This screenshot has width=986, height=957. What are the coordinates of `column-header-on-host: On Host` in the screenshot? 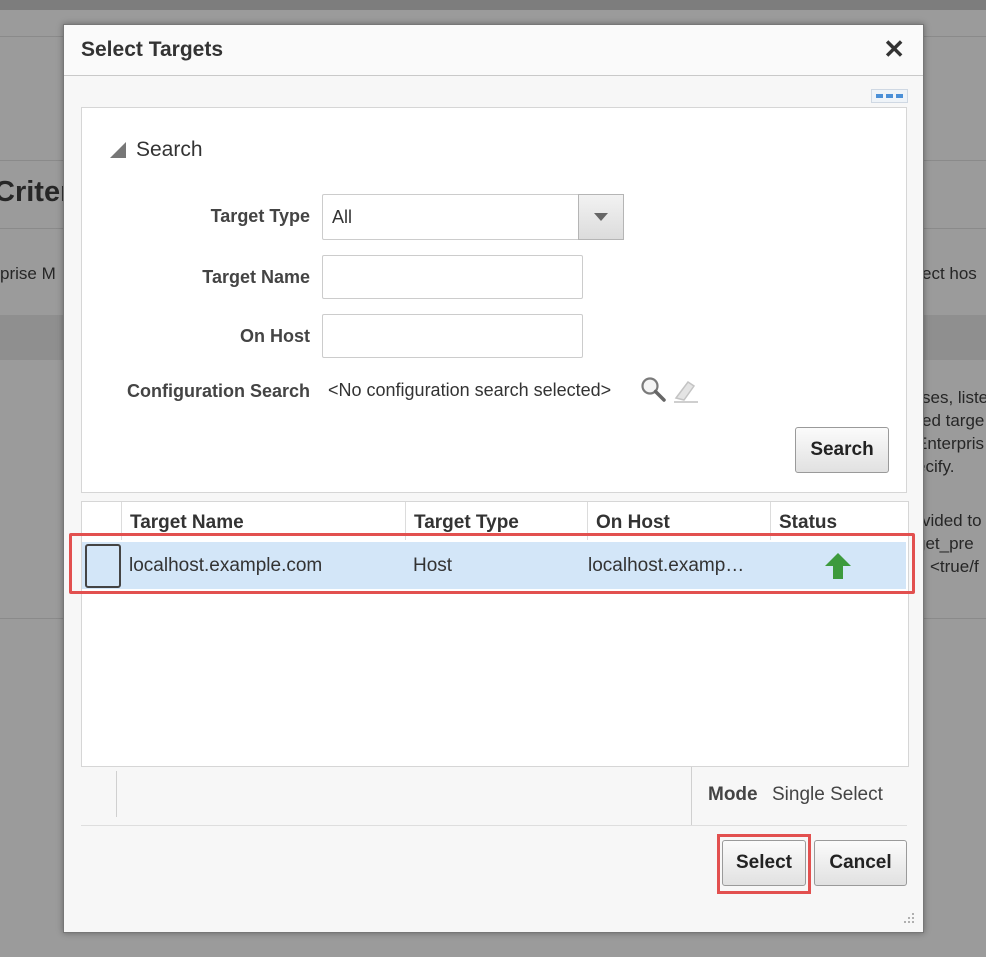 It's located at (633, 523).